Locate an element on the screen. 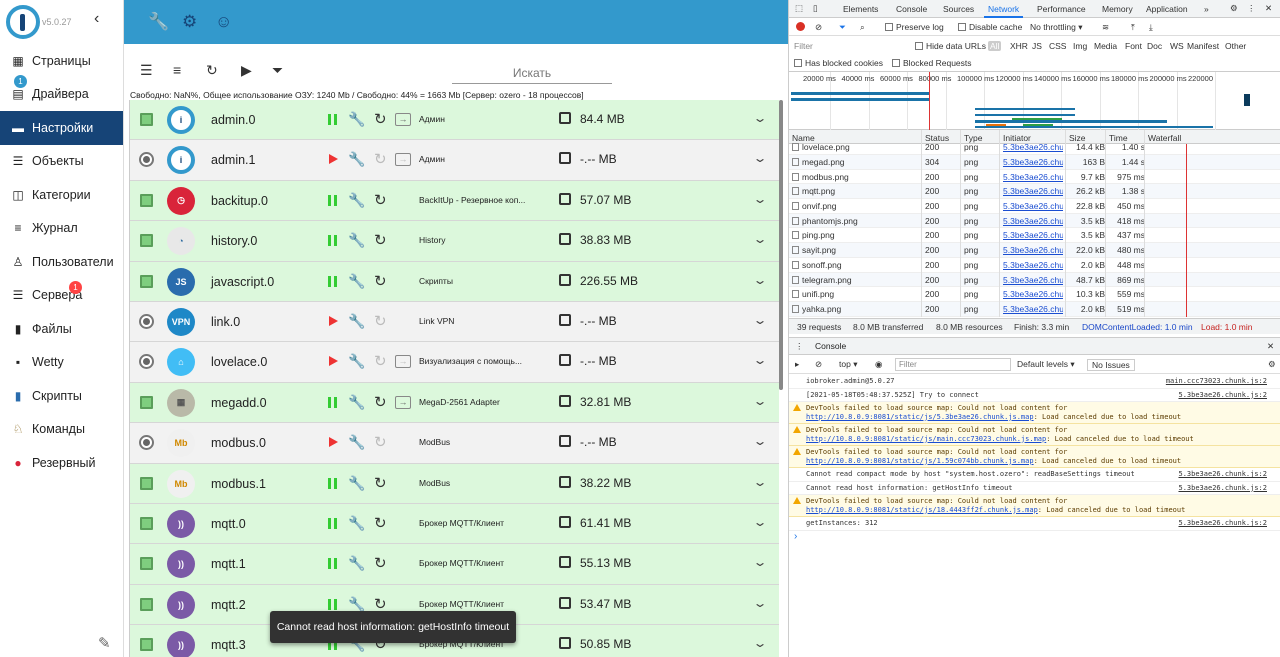  device-toolbar-icon: ▯ is located at coordinates (815, 8).